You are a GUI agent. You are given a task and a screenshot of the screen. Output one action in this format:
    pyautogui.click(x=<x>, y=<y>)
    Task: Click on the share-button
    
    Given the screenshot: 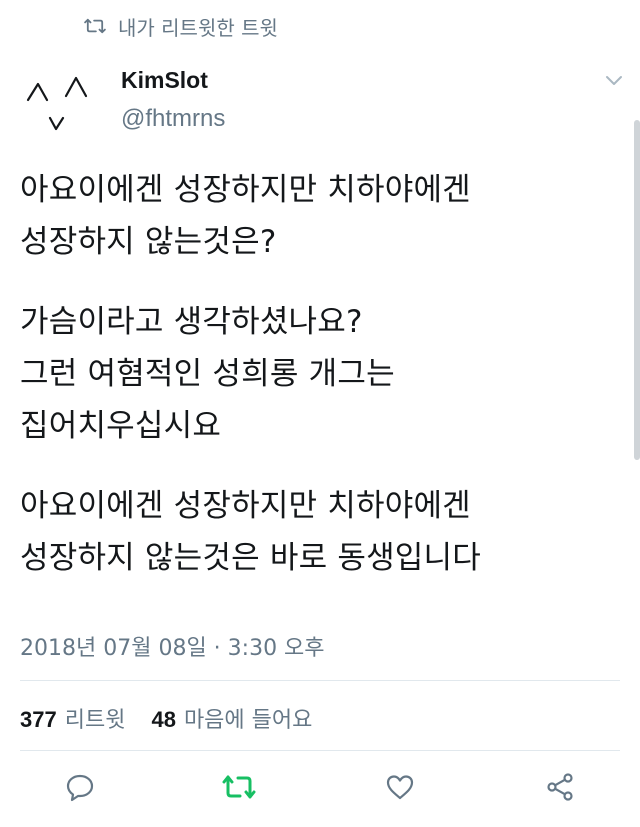 What is the action you would take?
    pyautogui.click(x=560, y=789)
    